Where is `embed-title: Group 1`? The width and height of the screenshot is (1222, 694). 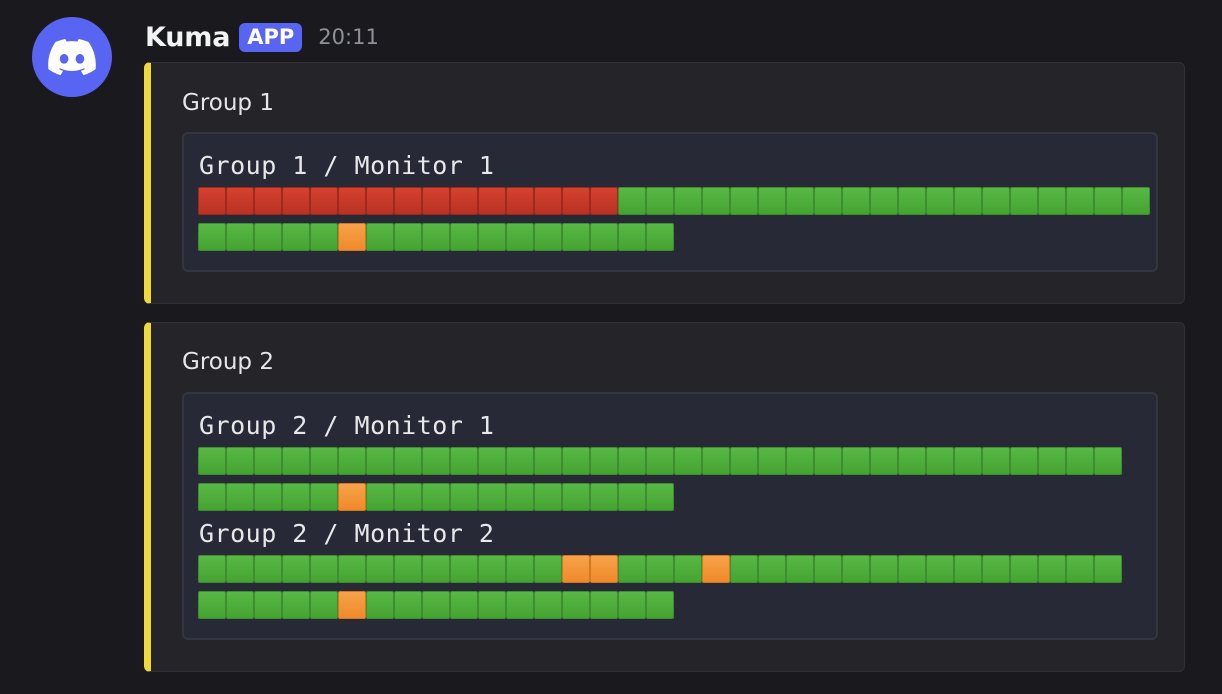
embed-title: Group 1 is located at coordinates (228, 103).